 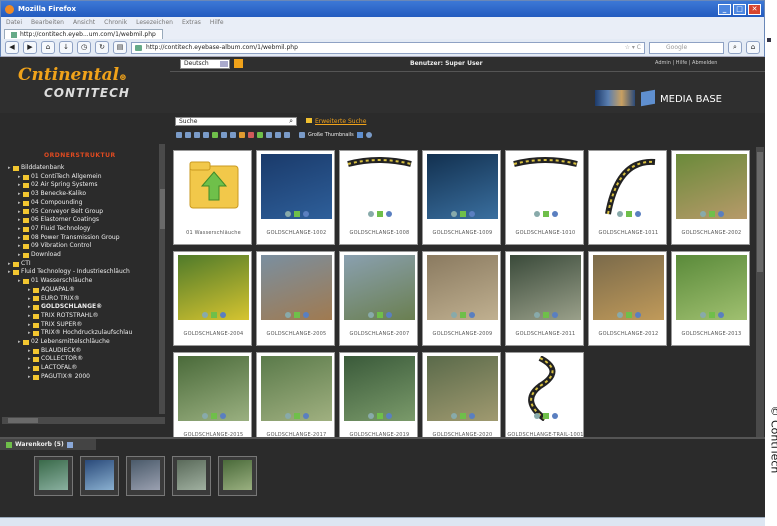 What do you see at coordinates (686, 47) in the screenshot?
I see `browser-search-input: Google` at bounding box center [686, 47].